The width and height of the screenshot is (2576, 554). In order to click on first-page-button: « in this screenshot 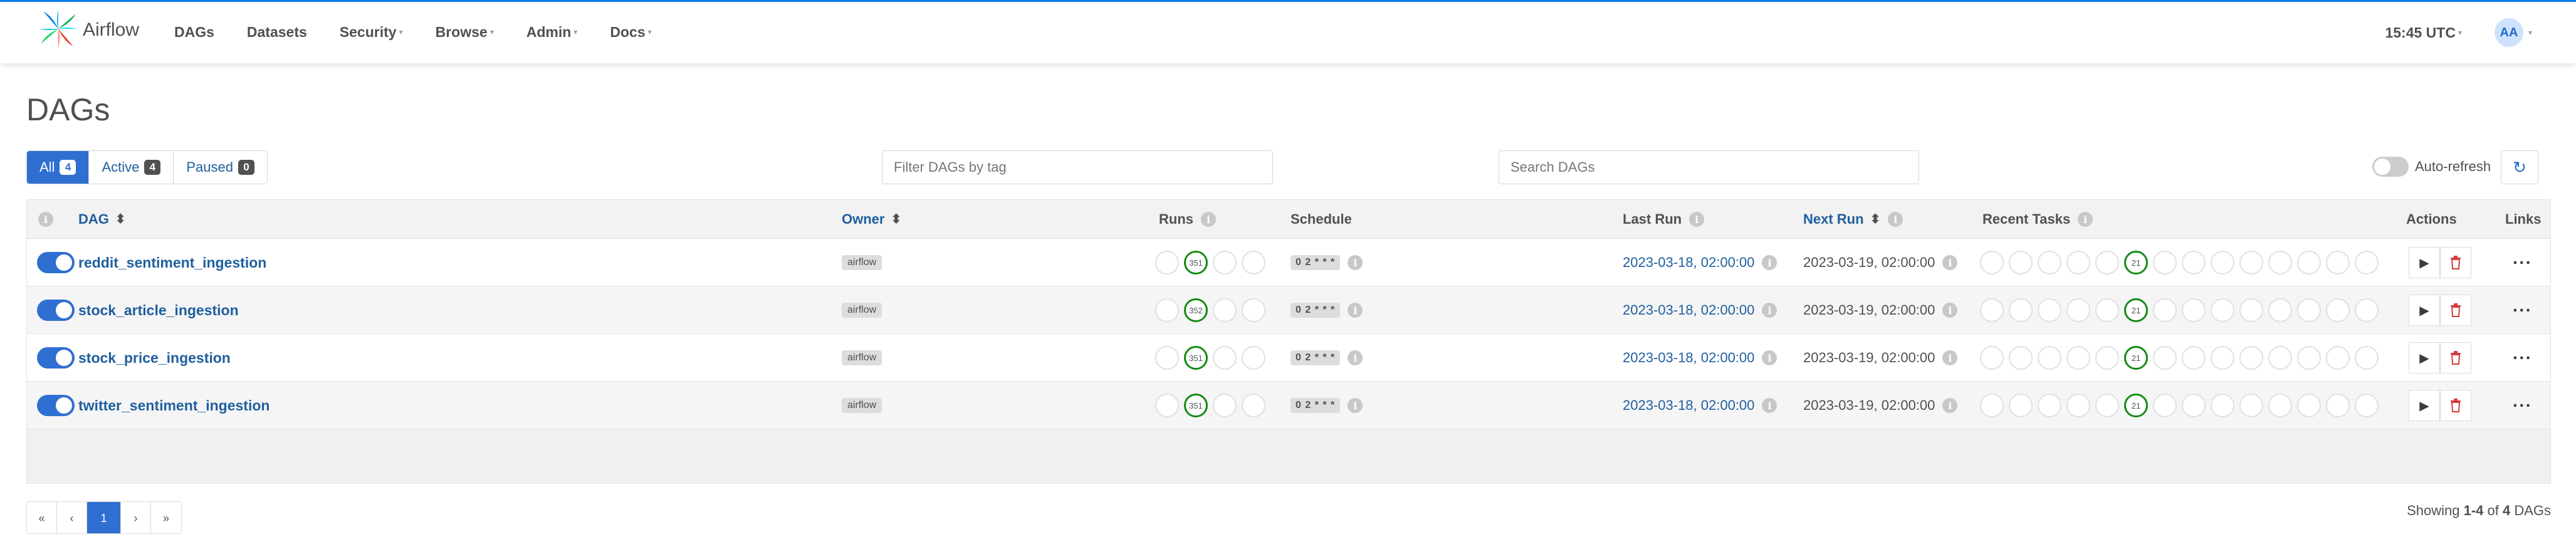, I will do `click(42, 517)`.